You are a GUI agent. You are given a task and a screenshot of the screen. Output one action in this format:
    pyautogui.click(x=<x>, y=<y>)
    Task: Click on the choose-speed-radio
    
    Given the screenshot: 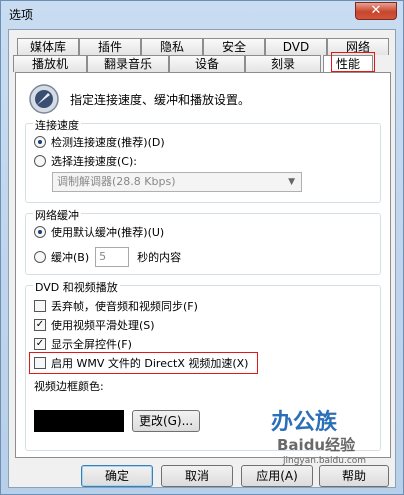 What is the action you would take?
    pyautogui.click(x=40, y=161)
    